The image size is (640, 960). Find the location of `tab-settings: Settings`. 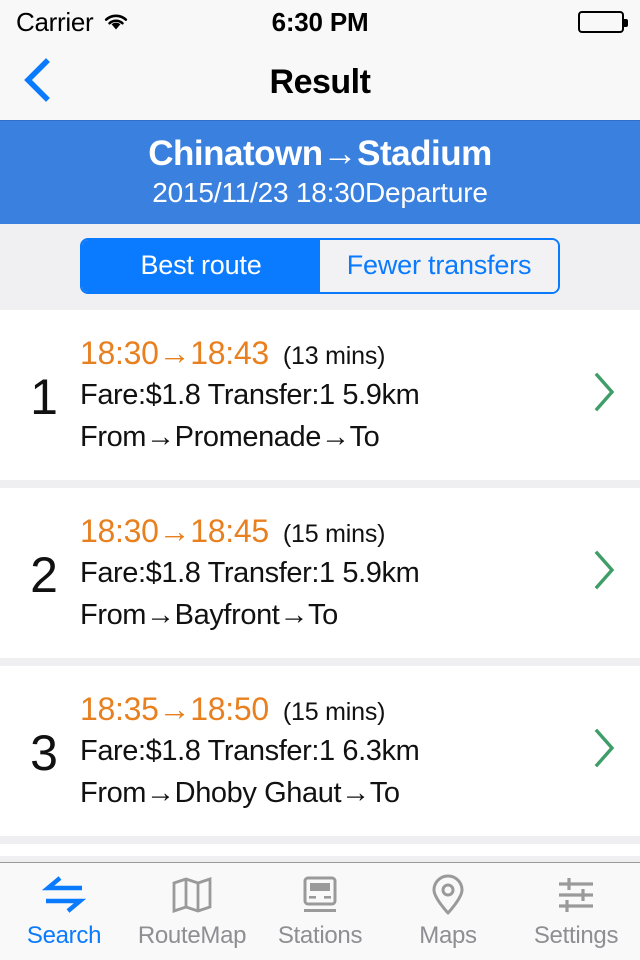

tab-settings: Settings is located at coordinates (576, 911).